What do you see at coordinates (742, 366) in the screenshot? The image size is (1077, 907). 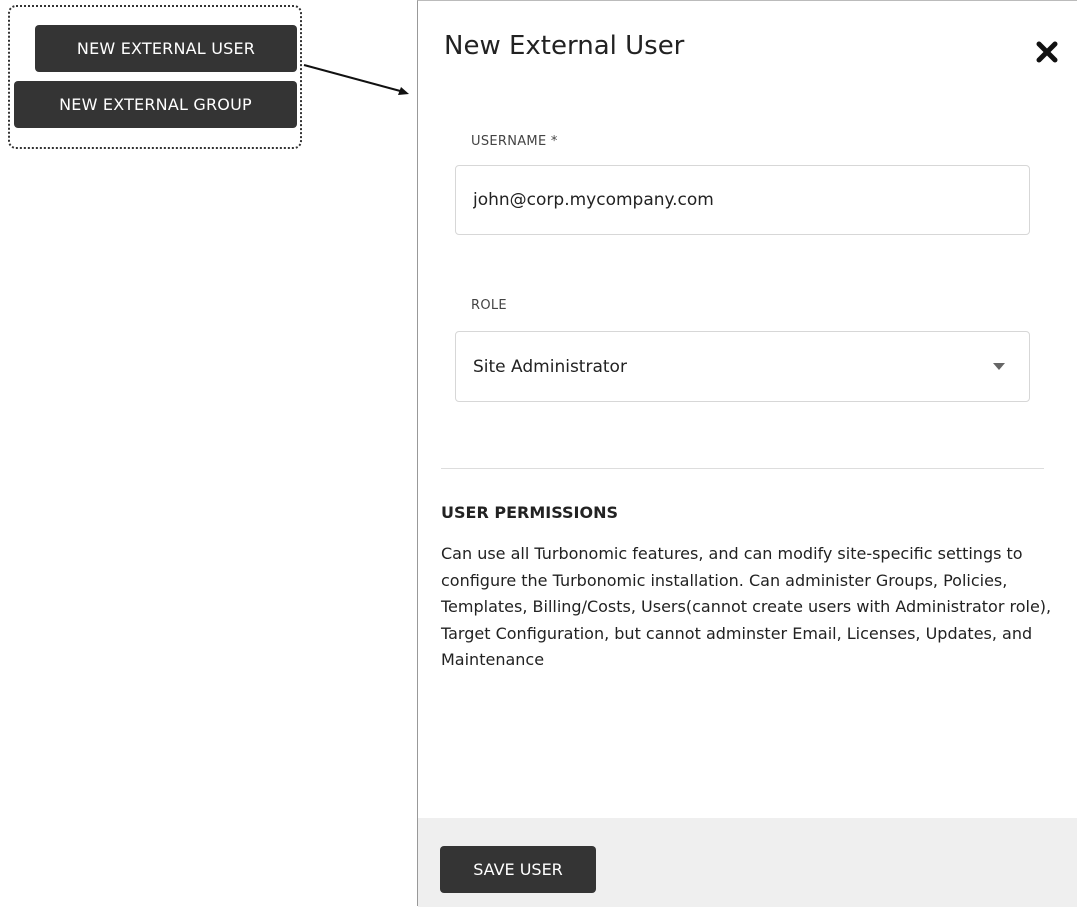 I see `role-select: Site Administrator` at bounding box center [742, 366].